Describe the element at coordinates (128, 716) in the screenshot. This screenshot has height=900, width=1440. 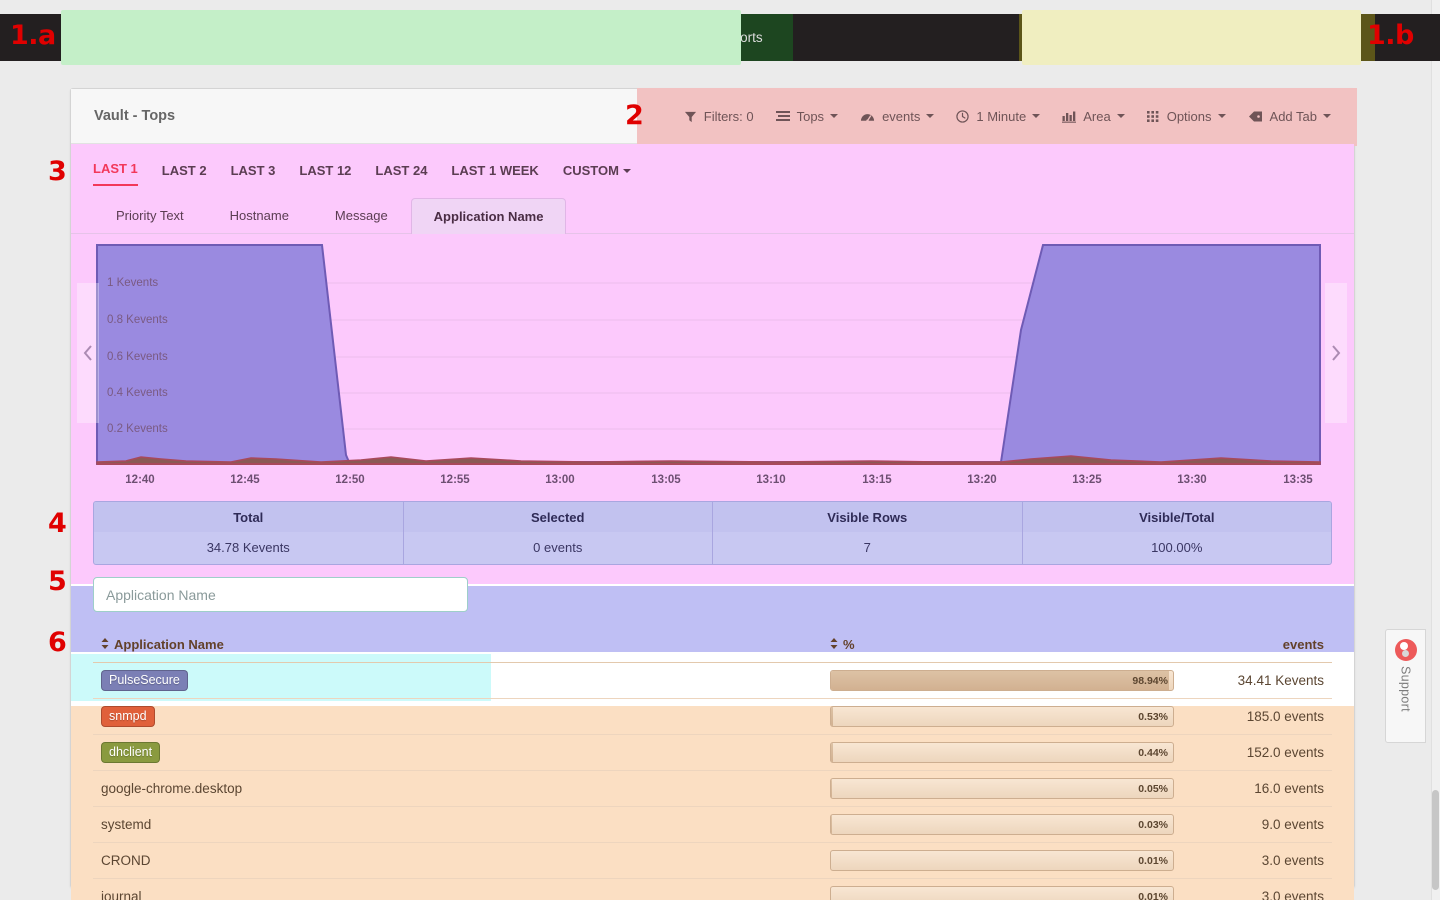
I see `application-badge: snmpd` at that location.